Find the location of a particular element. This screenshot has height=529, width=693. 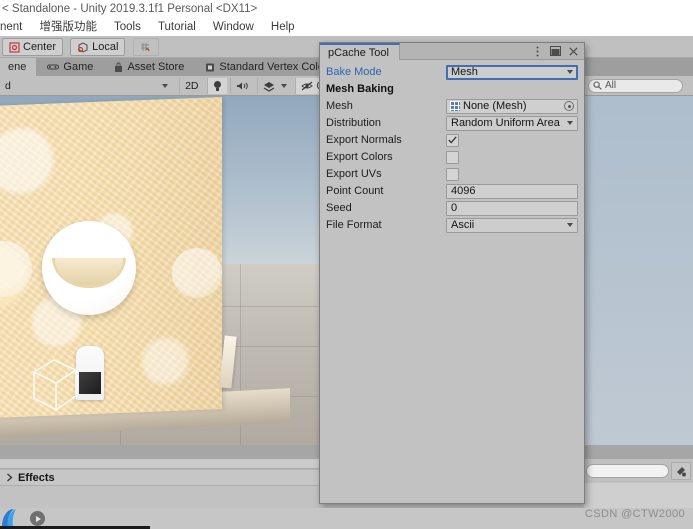

menu-item-window: Window is located at coordinates (233, 27).